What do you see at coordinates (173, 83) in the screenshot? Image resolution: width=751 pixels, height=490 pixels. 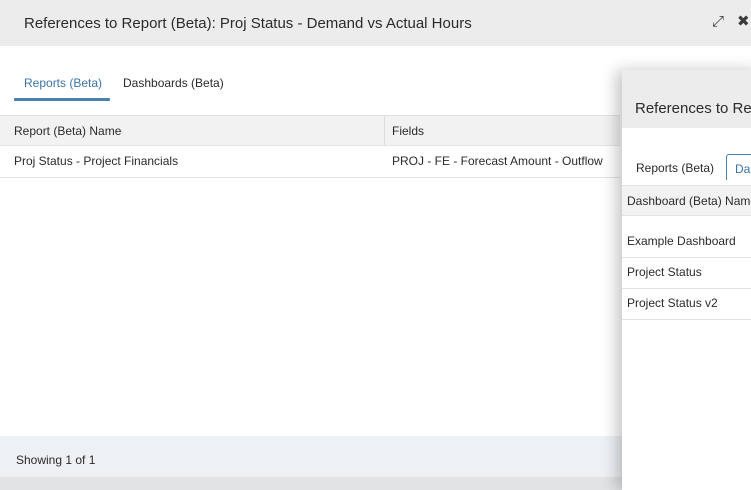 I see `tab-dashboards: Dashboards (Beta)` at bounding box center [173, 83].